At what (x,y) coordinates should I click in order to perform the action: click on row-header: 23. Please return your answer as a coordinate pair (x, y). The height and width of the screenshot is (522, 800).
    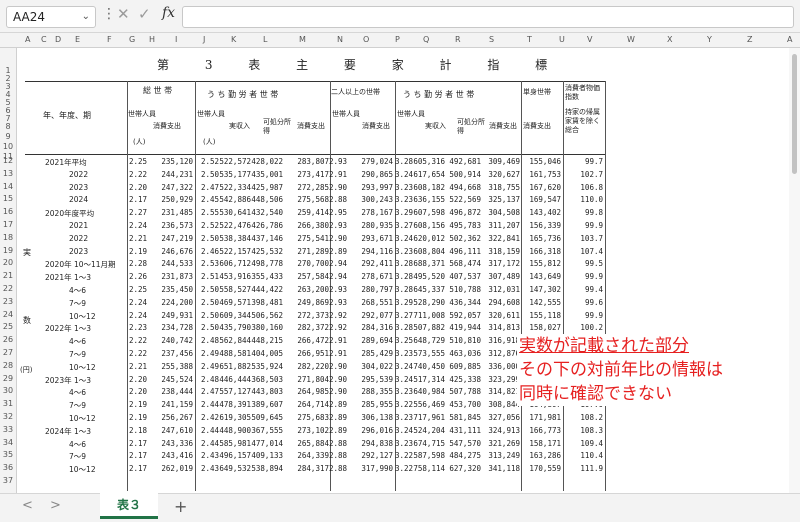
    Looking at the image, I should click on (8, 301).